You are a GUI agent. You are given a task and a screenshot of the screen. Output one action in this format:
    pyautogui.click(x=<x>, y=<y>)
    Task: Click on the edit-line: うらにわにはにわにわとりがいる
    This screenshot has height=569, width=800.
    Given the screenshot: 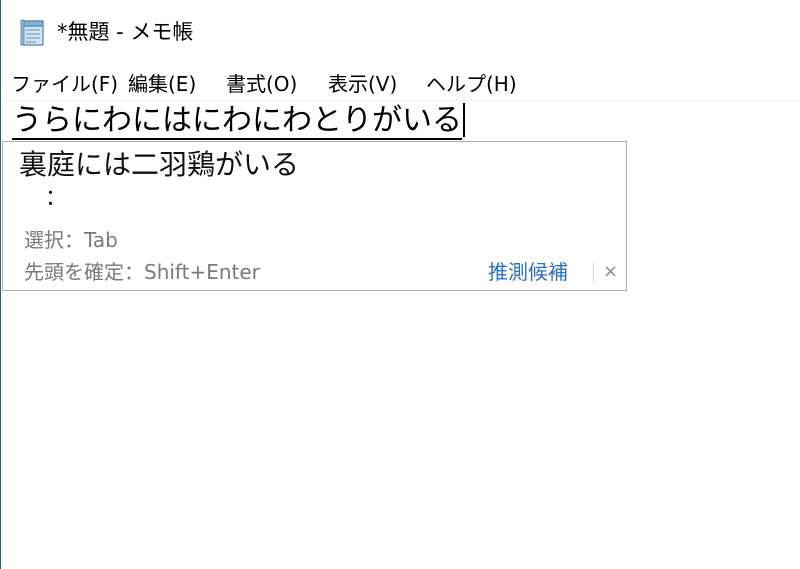 What is the action you would take?
    pyautogui.click(x=238, y=121)
    